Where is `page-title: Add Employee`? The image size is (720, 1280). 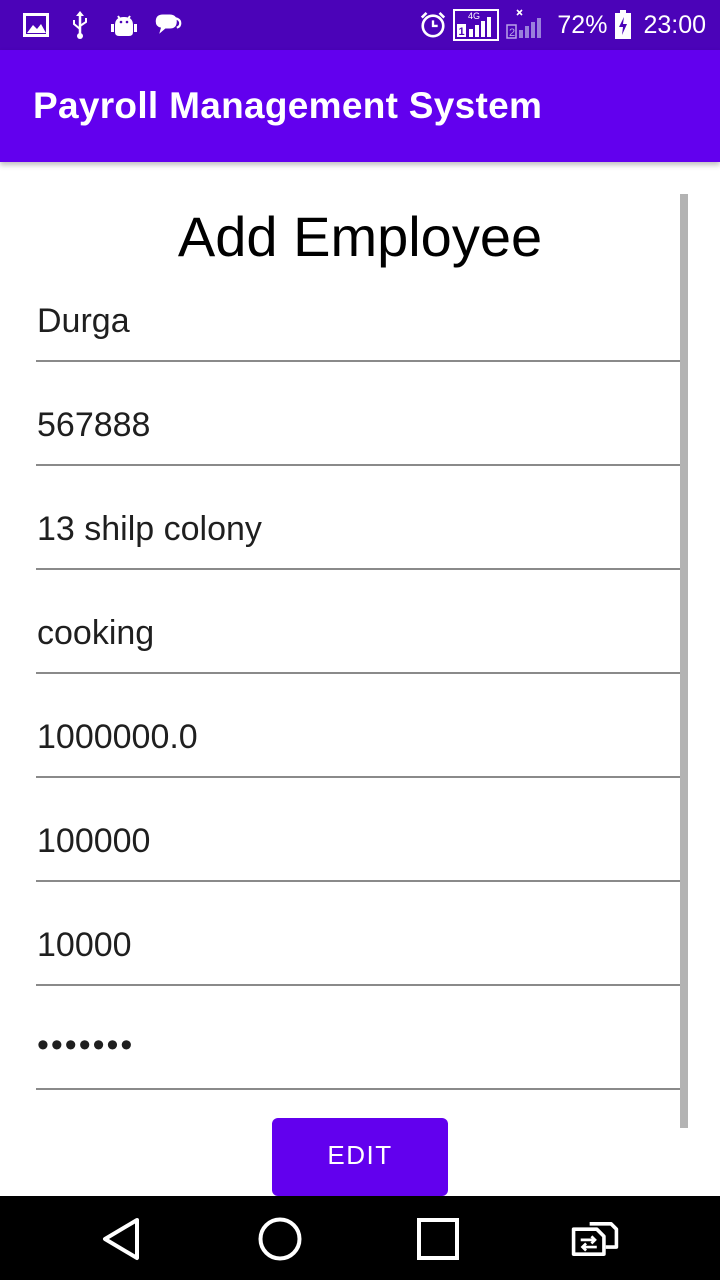 page-title: Add Employee is located at coordinates (360, 236).